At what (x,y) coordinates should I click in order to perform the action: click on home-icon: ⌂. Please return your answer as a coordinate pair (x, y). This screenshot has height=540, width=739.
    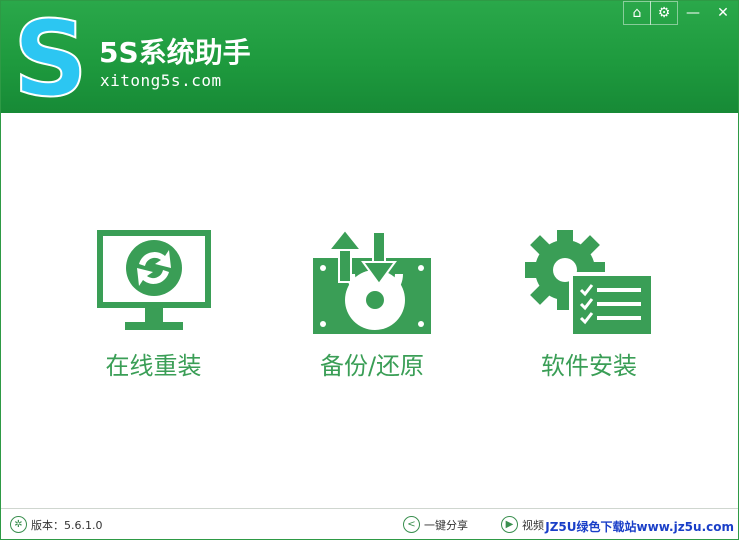
    Looking at the image, I should click on (637, 13).